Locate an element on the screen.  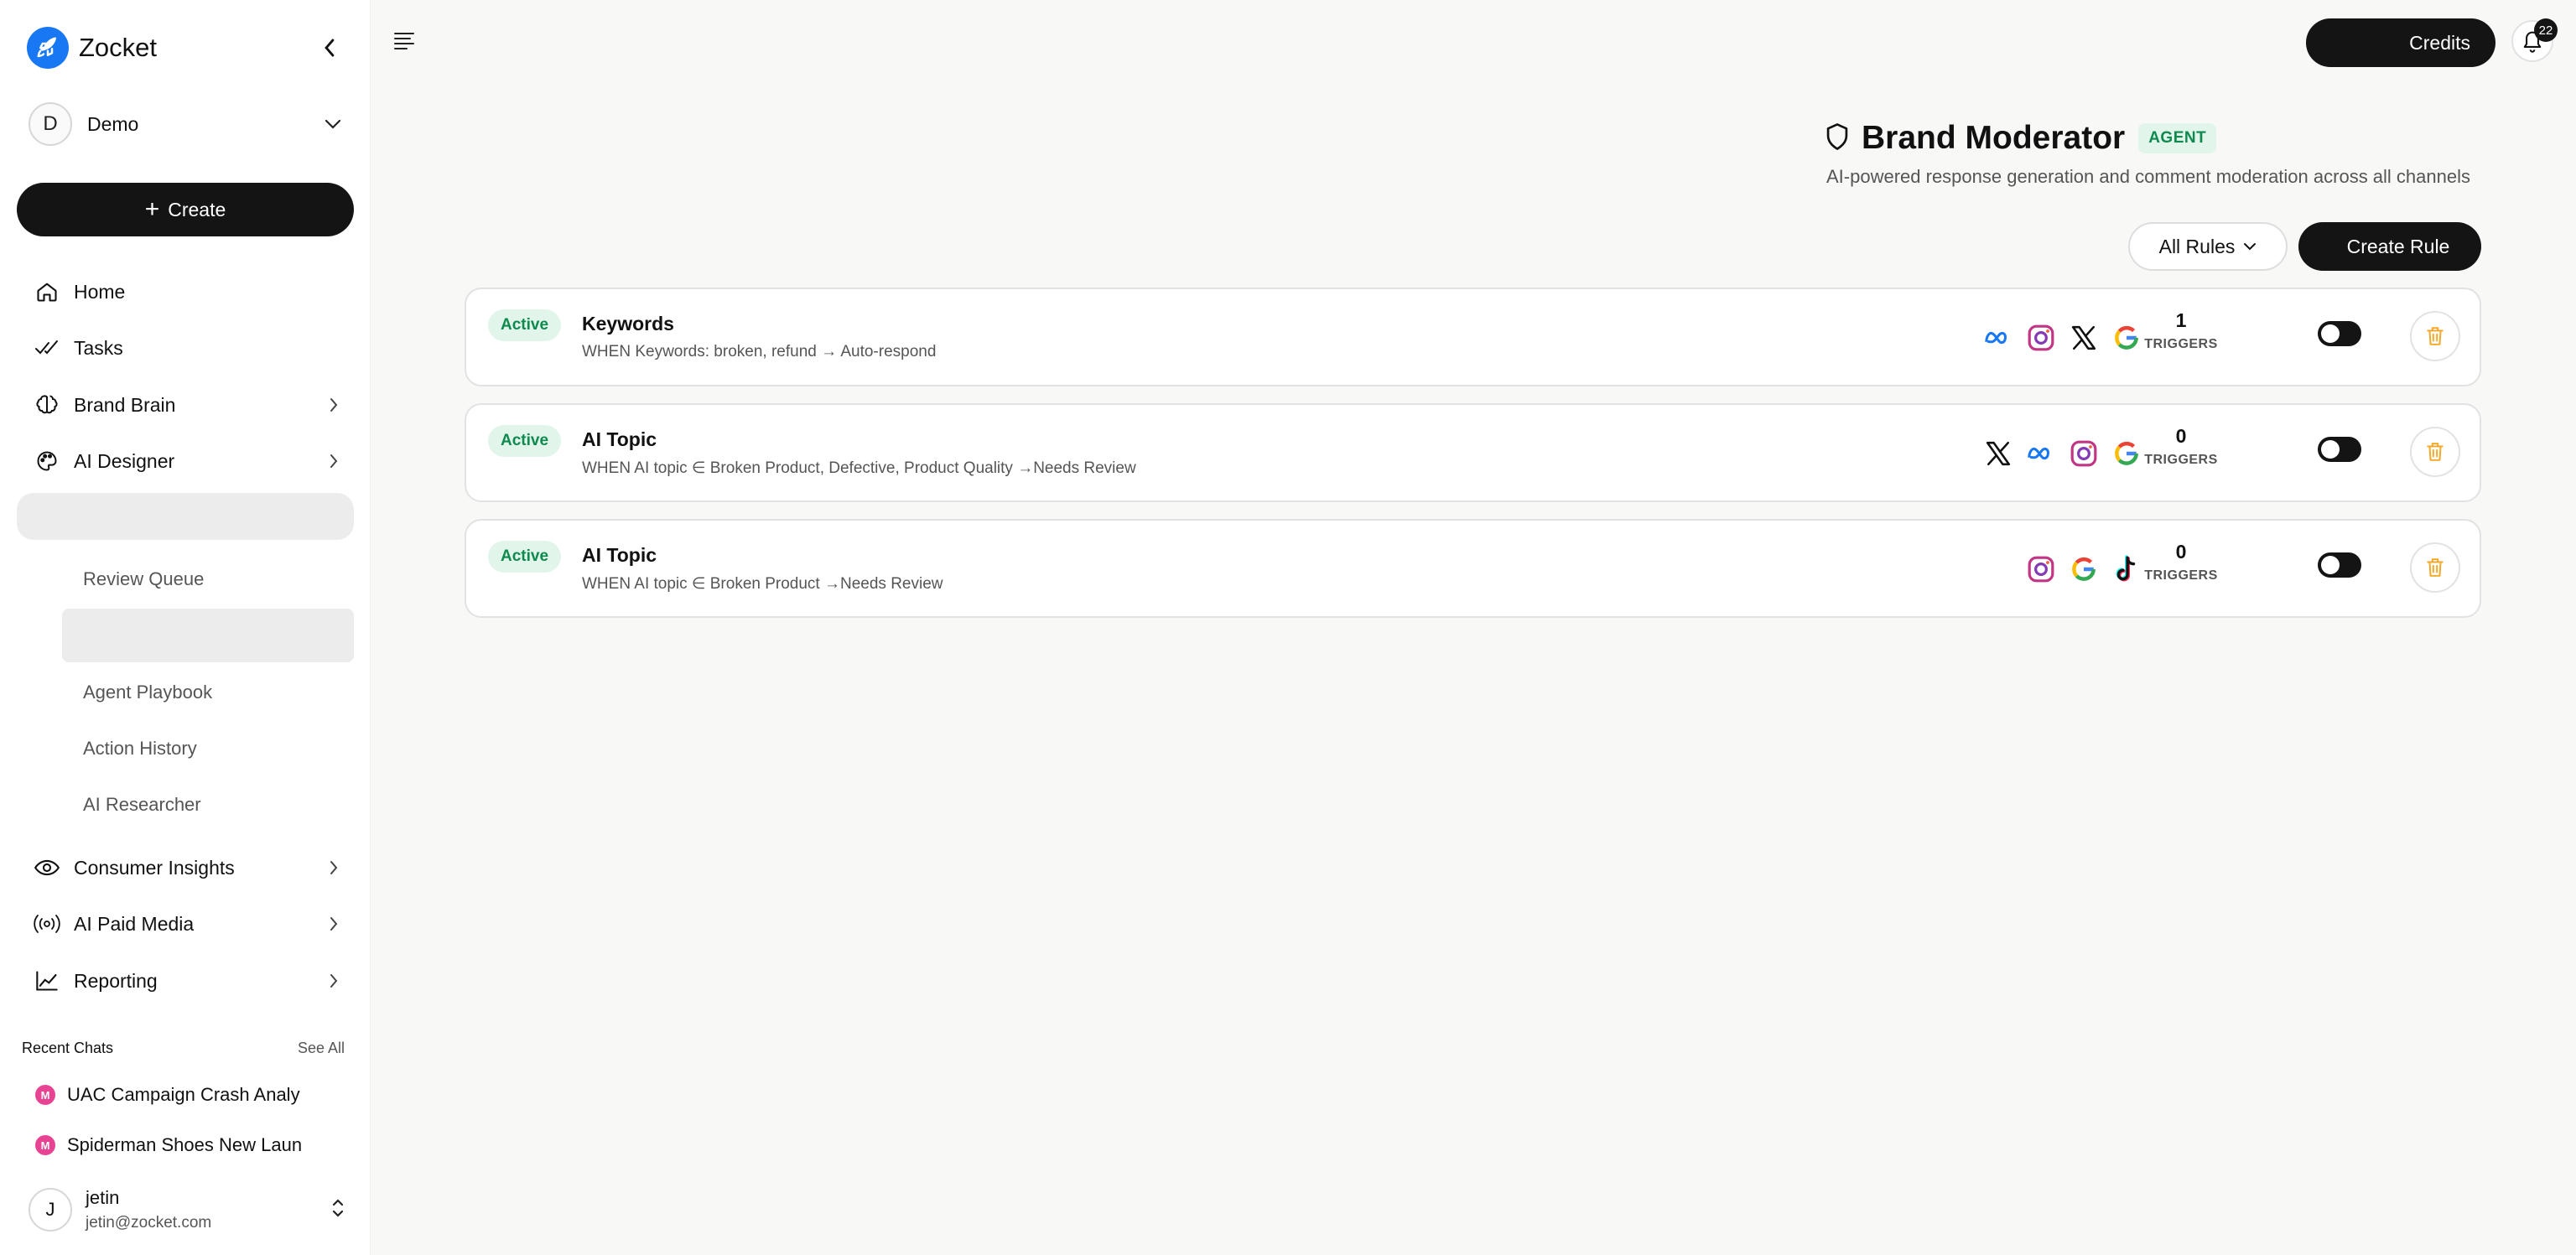
nav-home: Home is located at coordinates (188, 292).